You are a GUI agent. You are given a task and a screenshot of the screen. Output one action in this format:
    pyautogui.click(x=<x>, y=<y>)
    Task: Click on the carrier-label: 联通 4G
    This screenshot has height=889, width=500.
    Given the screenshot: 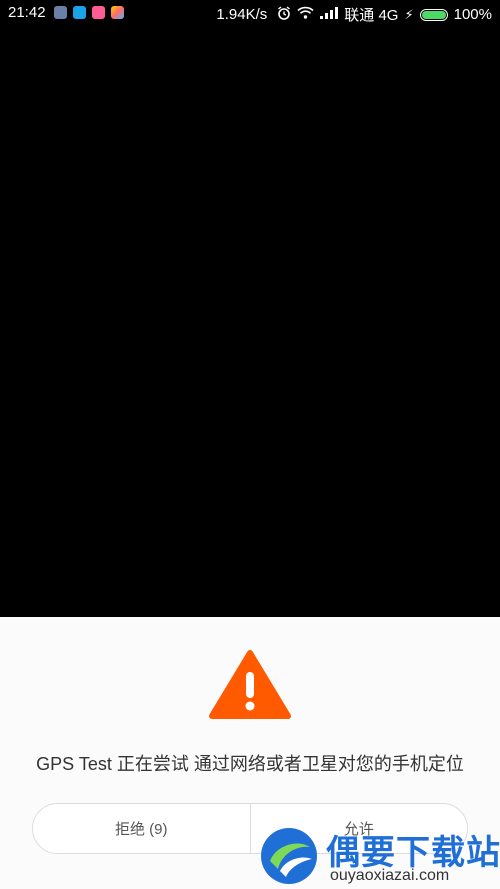 What is the action you would take?
    pyautogui.click(x=371, y=15)
    